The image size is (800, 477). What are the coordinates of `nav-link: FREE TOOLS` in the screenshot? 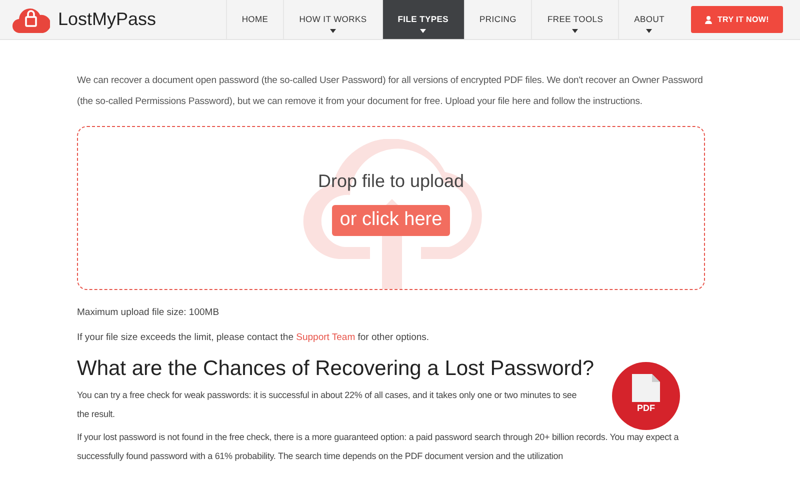 It's located at (574, 19).